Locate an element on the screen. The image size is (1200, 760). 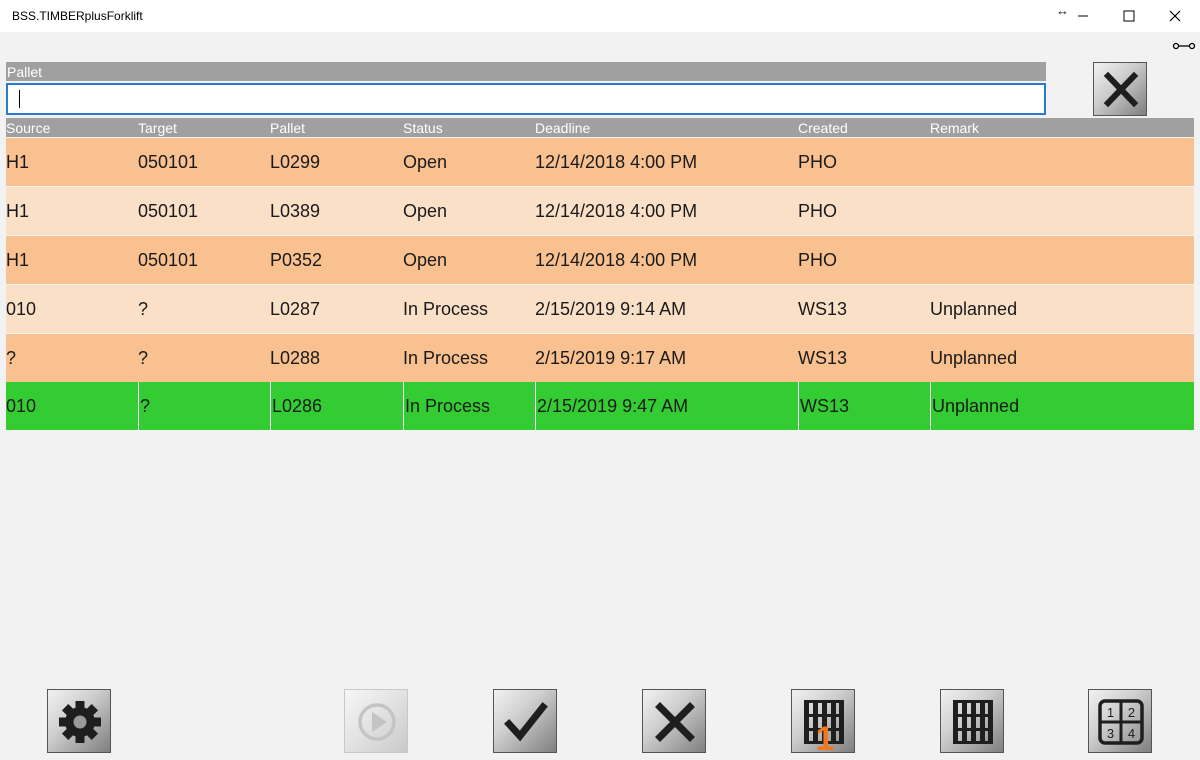
checkmark-icon is located at coordinates (526, 722).